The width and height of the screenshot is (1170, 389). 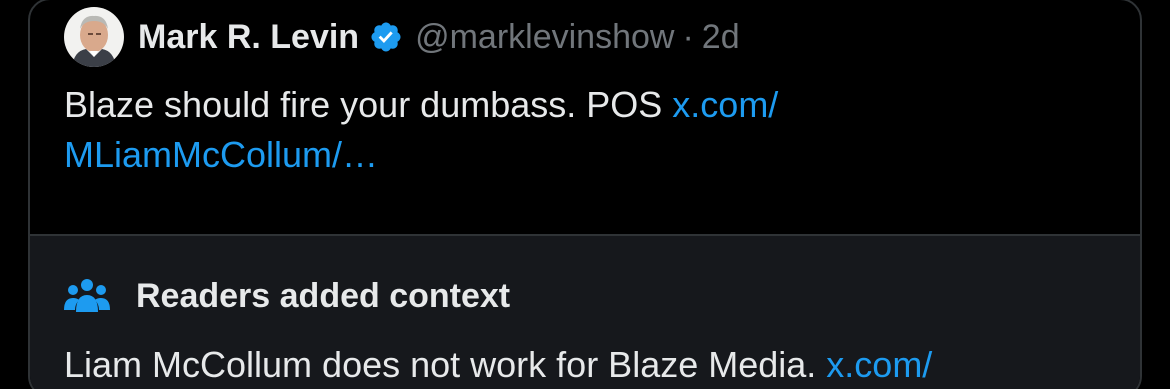 I want to click on author-name: Mark R. Levin, so click(x=248, y=37).